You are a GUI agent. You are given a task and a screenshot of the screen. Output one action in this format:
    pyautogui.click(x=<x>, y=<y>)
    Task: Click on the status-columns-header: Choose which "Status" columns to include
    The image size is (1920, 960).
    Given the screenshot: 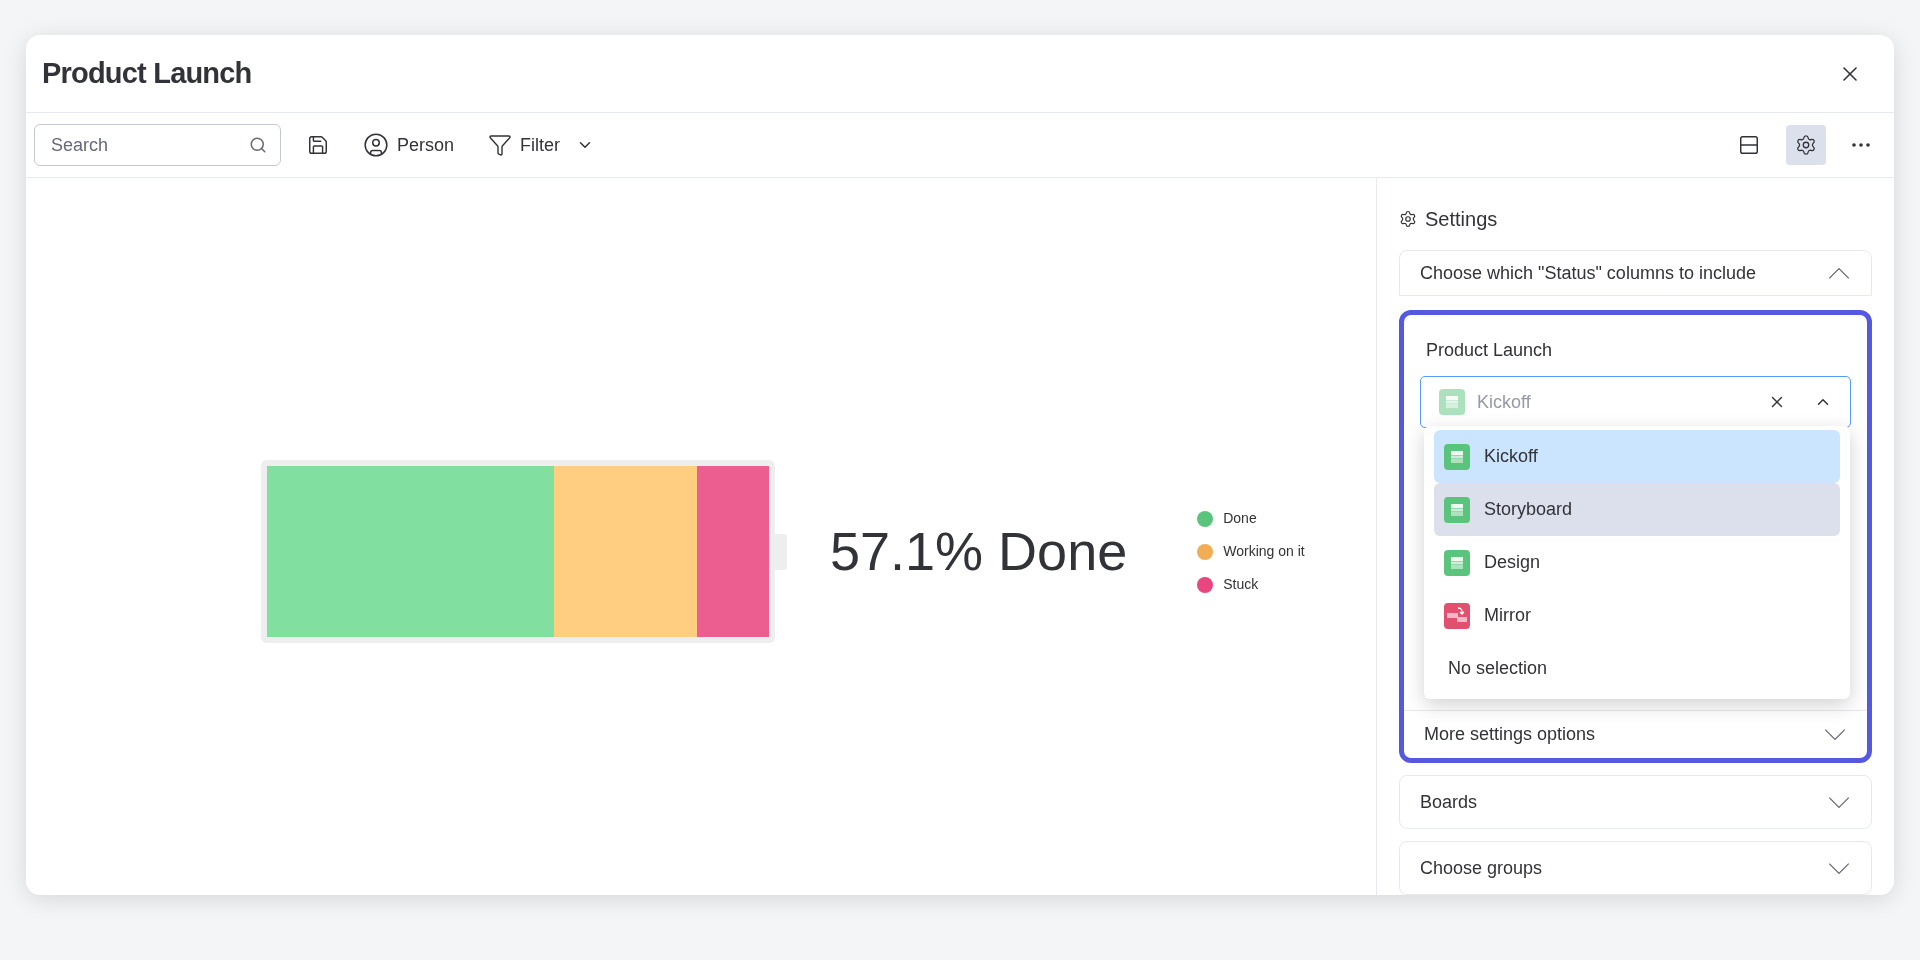 What is the action you would take?
    pyautogui.click(x=1635, y=273)
    